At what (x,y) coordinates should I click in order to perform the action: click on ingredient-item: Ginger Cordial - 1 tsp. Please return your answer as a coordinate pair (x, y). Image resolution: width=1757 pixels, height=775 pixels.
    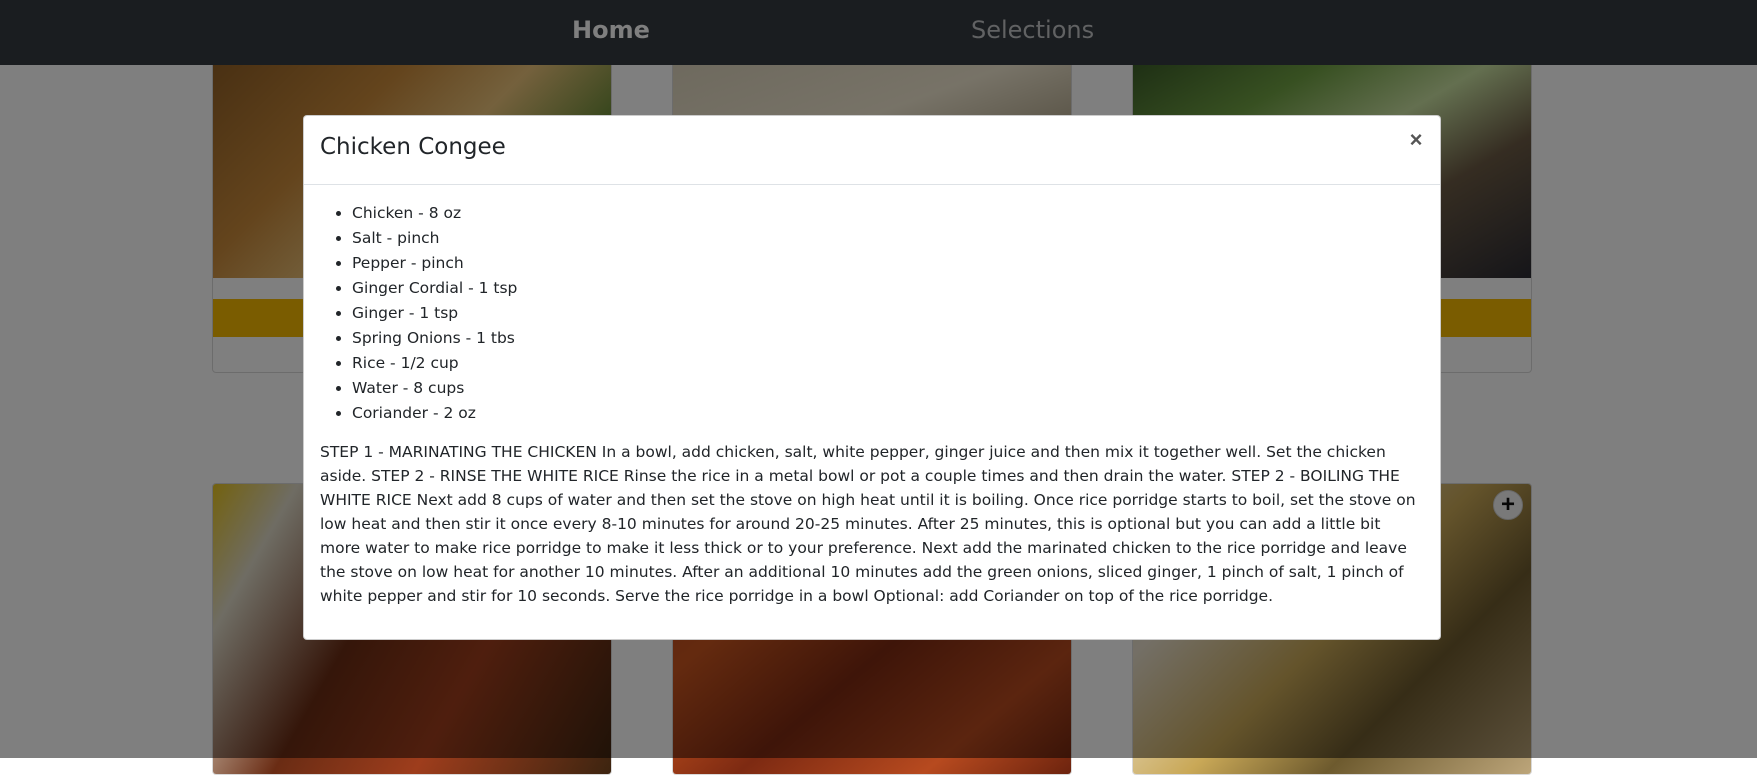
    Looking at the image, I should click on (888, 288).